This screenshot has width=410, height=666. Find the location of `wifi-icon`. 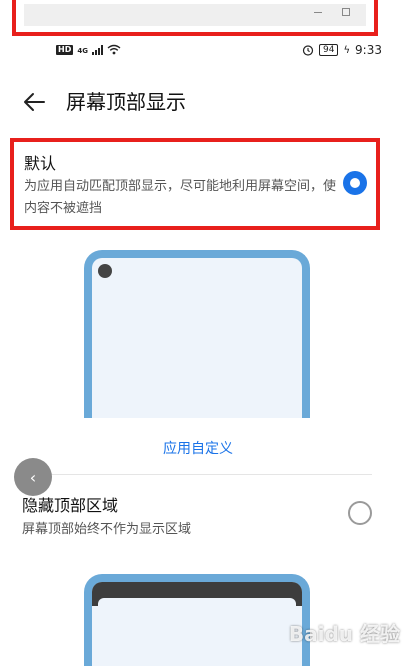

wifi-icon is located at coordinates (114, 49).